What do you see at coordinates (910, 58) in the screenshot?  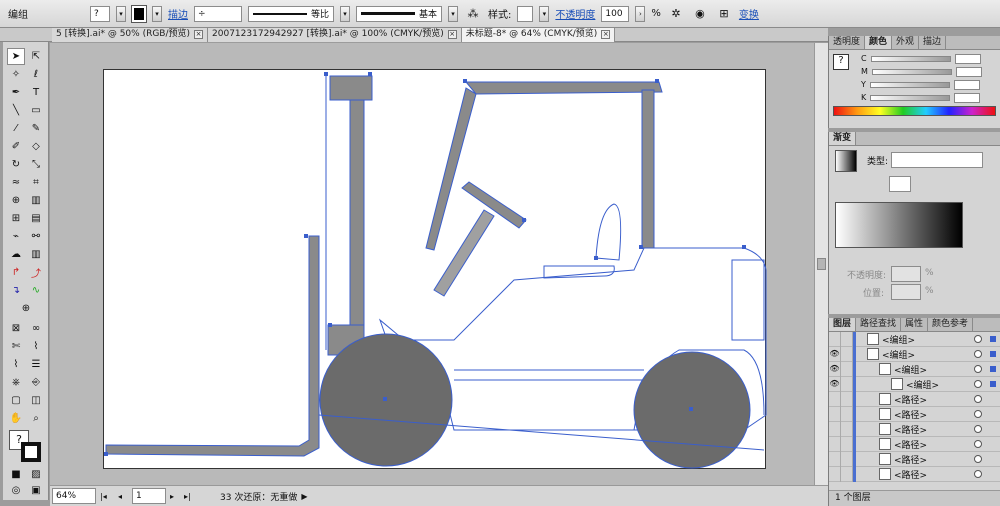 I see `c-slider` at bounding box center [910, 58].